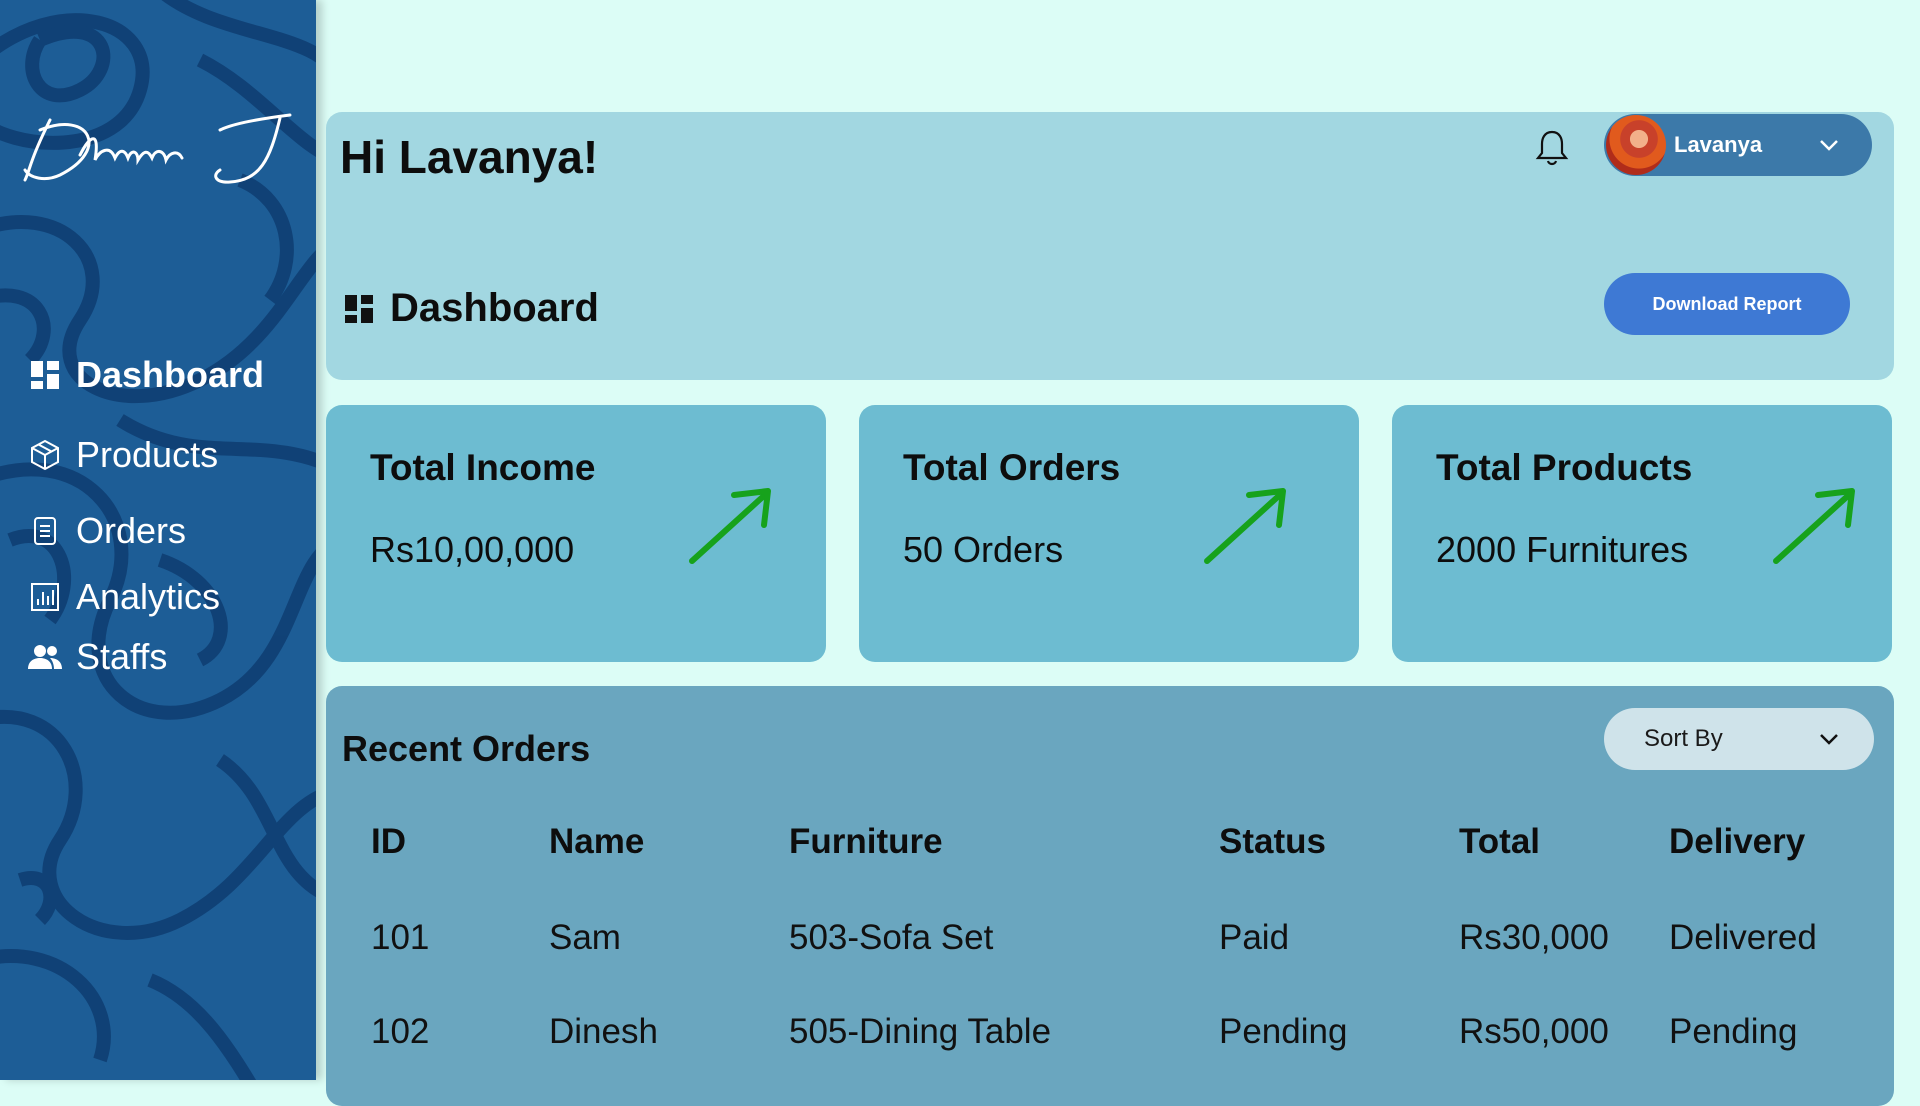 The height and width of the screenshot is (1106, 1920). I want to click on stat-card-products: Total Products 2000 Furnitures, so click(1642, 533).